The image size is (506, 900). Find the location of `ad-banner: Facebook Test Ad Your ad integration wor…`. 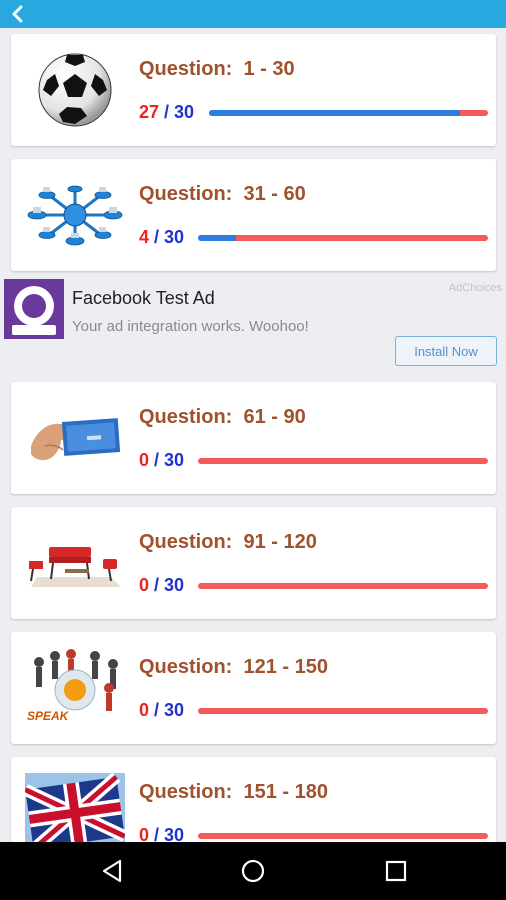

ad-banner: Facebook Test Ad Your ad integration wor… is located at coordinates (253, 324).